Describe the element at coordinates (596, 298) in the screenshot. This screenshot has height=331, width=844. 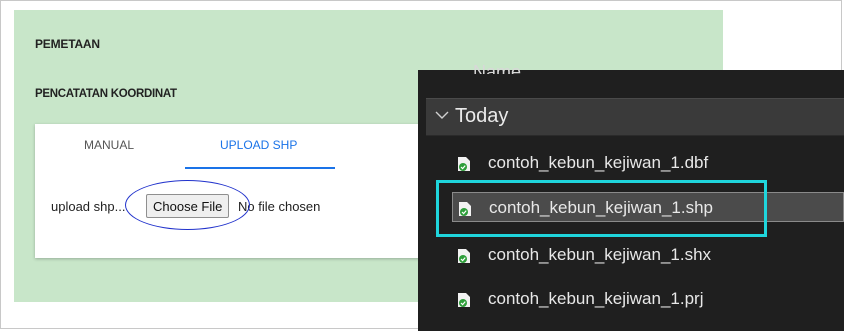
I see `file-name: contoh_kebun_kejiwan_1.prj` at that location.